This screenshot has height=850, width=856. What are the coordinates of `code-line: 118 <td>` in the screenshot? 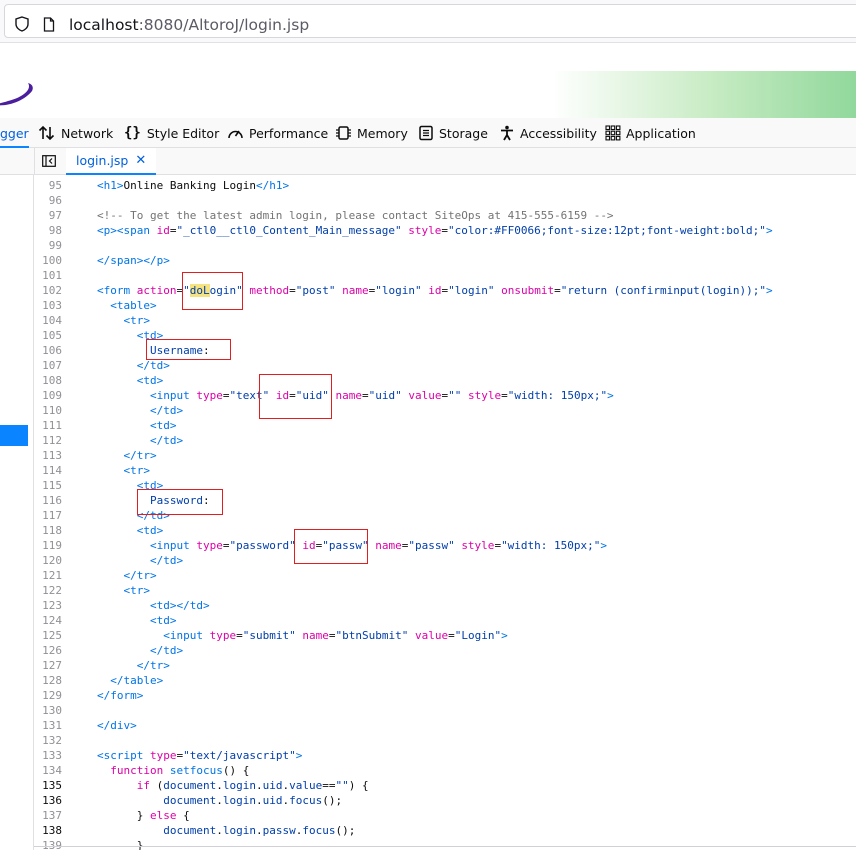 It's located at (445, 530).